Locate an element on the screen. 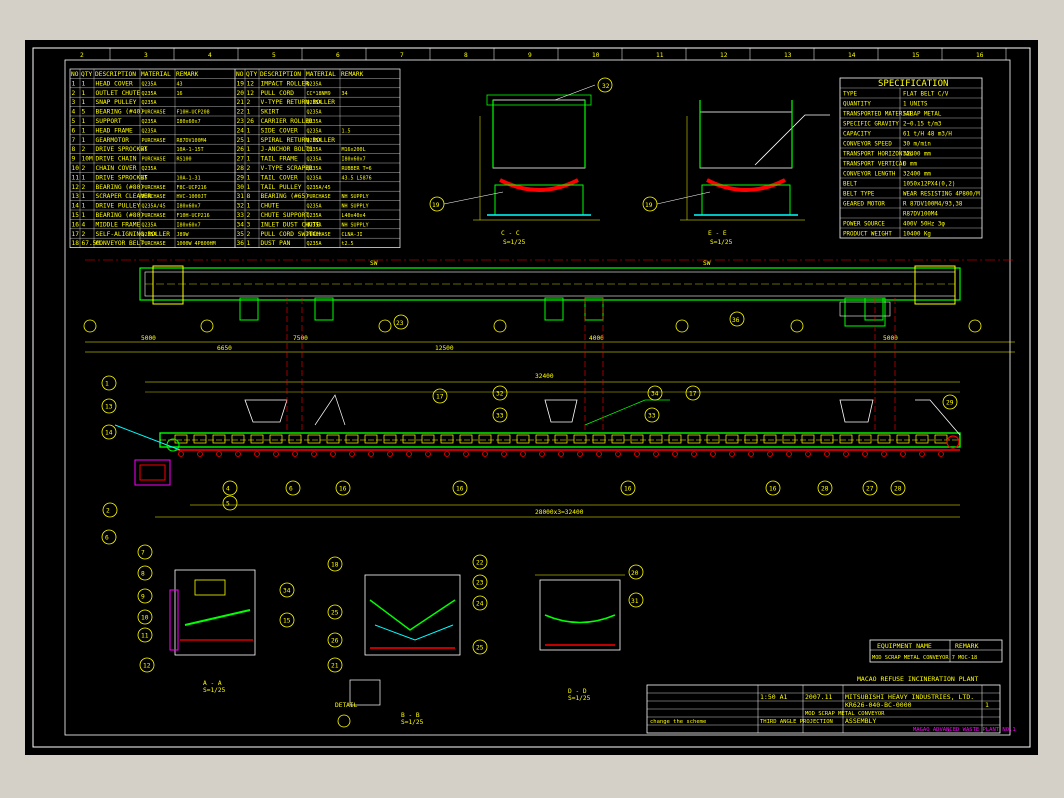  parts-cell: 23 is located at coordinates (241, 121).